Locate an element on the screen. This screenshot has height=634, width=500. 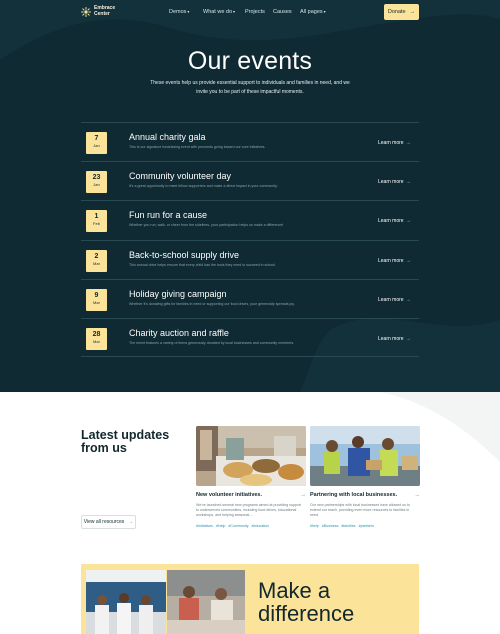
tag: #Business is located at coordinates (330, 526).